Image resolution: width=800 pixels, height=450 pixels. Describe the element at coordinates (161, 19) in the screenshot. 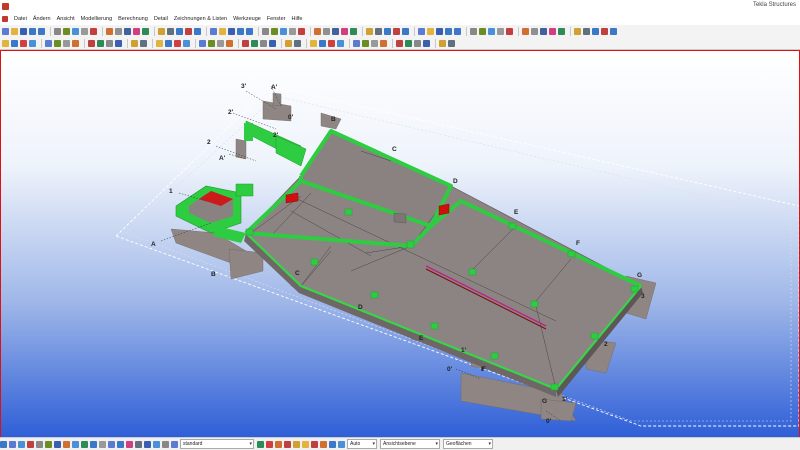

I see `menu-detail: Detail` at that location.